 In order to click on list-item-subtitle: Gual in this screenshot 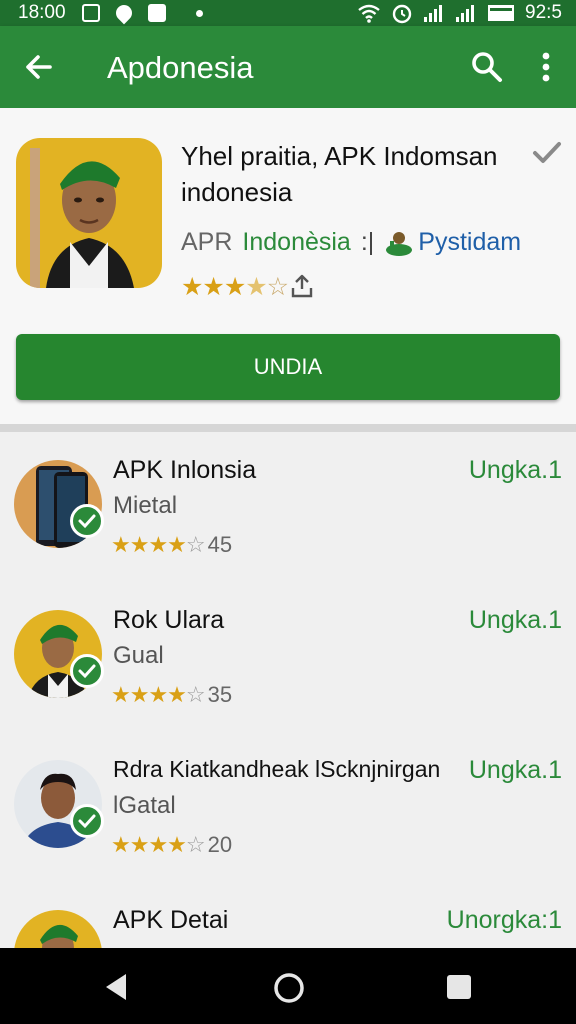, I will do `click(138, 655)`.